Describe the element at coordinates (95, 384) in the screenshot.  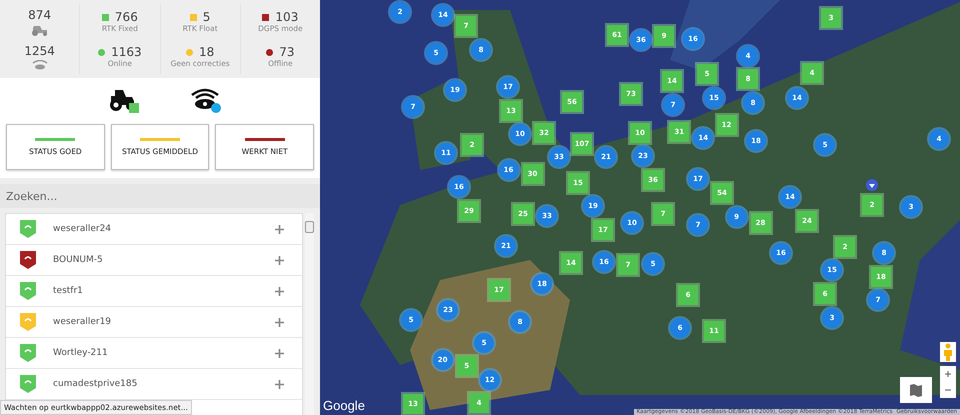
I see `device-name: cumadestprive185` at that location.